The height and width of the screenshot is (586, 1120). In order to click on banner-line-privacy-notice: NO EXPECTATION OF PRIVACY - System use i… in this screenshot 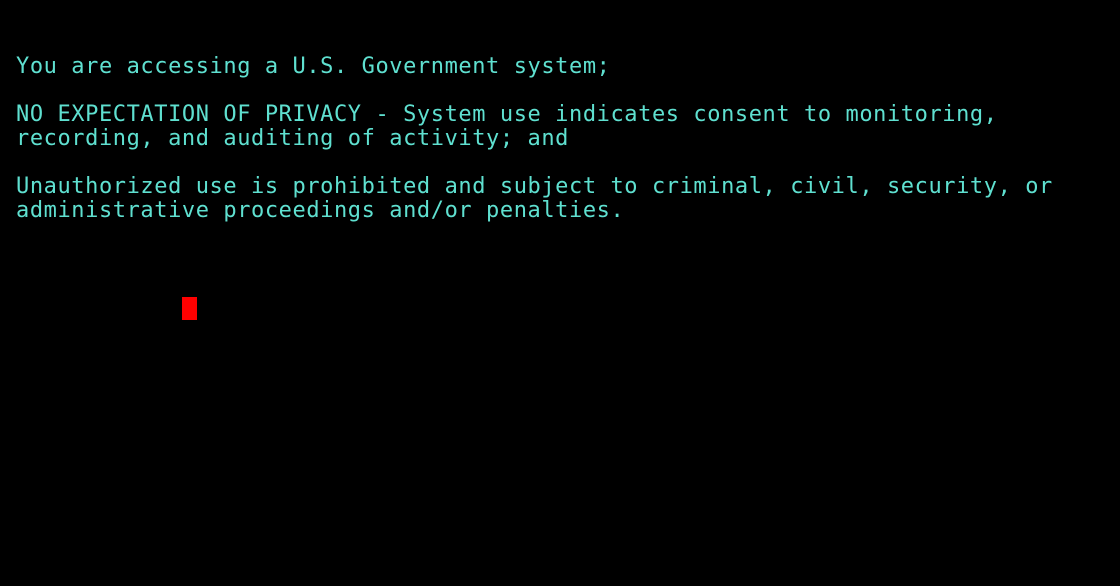, I will do `click(507, 114)`.